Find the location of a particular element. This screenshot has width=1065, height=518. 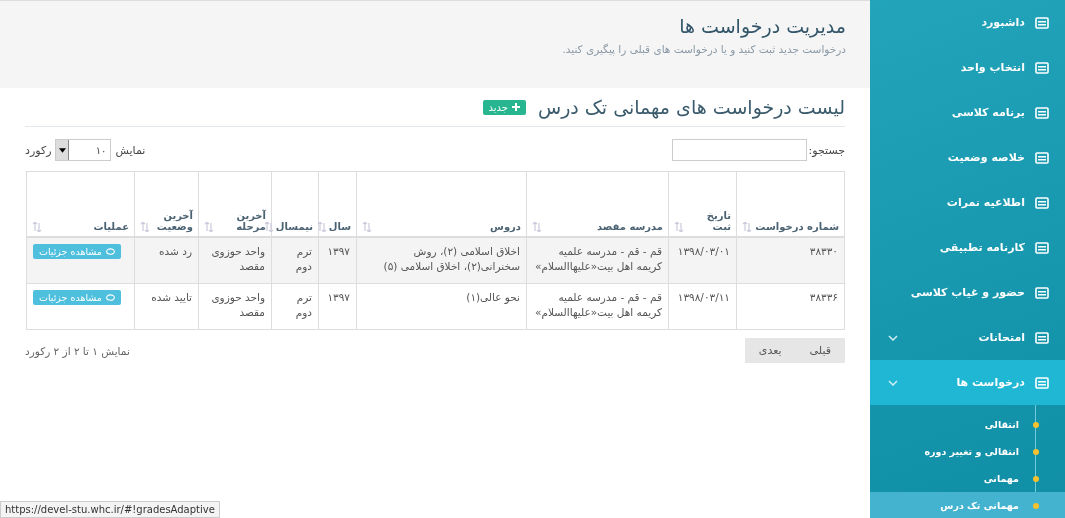

page-title: مدیریت درخواست ها is located at coordinates (762, 25).